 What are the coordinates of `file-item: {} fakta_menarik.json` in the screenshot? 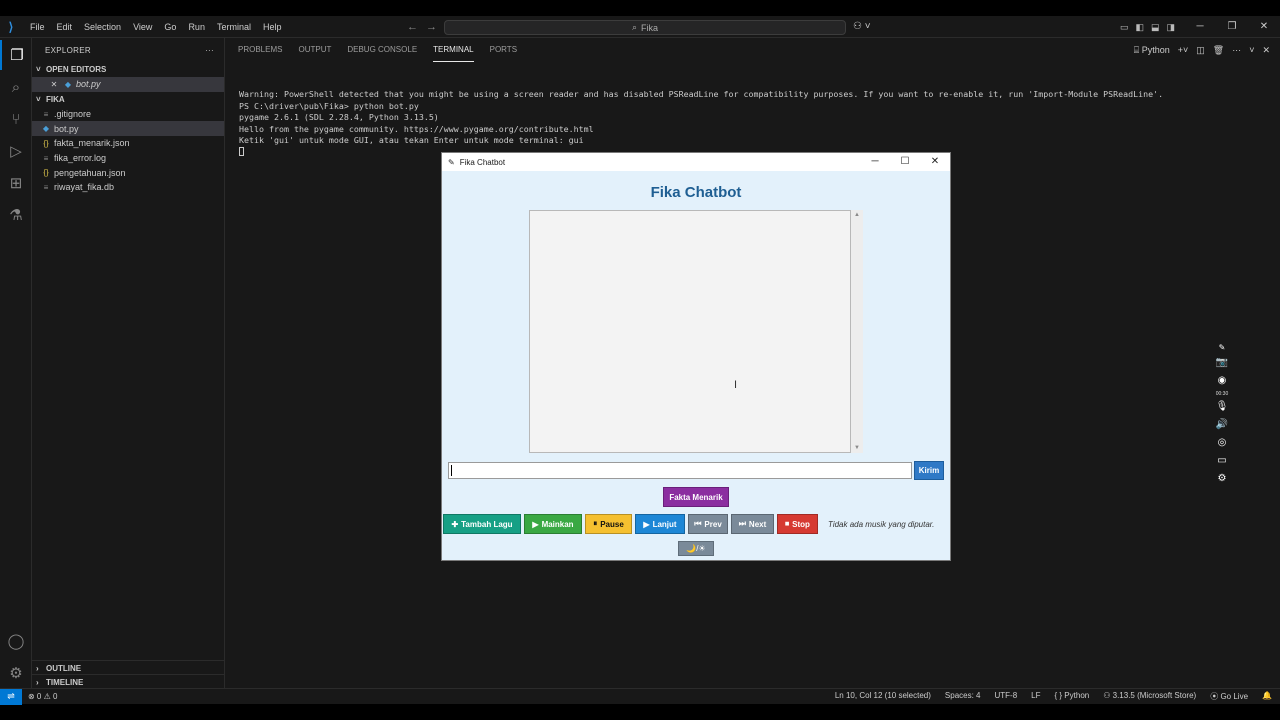 It's located at (128, 143).